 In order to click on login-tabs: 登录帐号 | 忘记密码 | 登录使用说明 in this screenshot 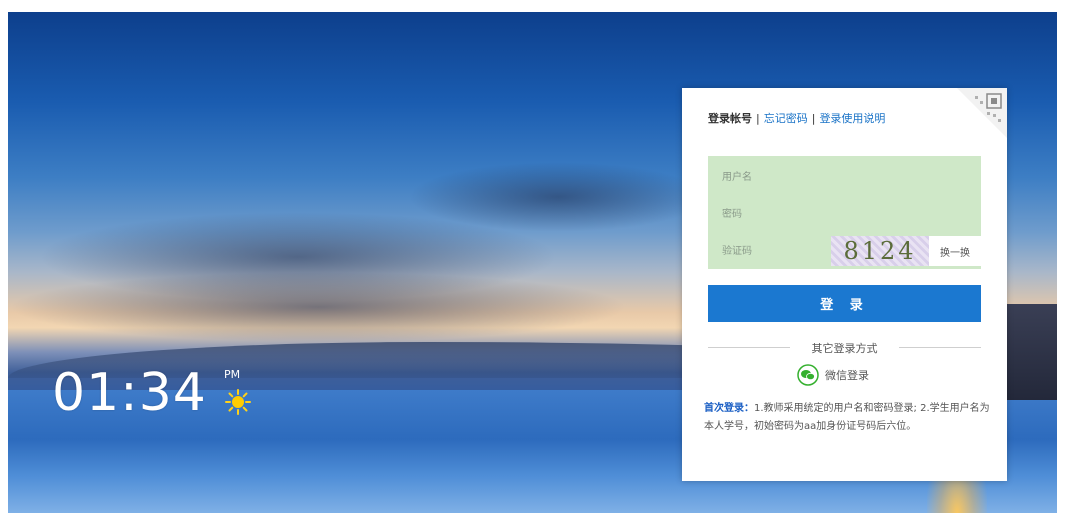, I will do `click(796, 118)`.